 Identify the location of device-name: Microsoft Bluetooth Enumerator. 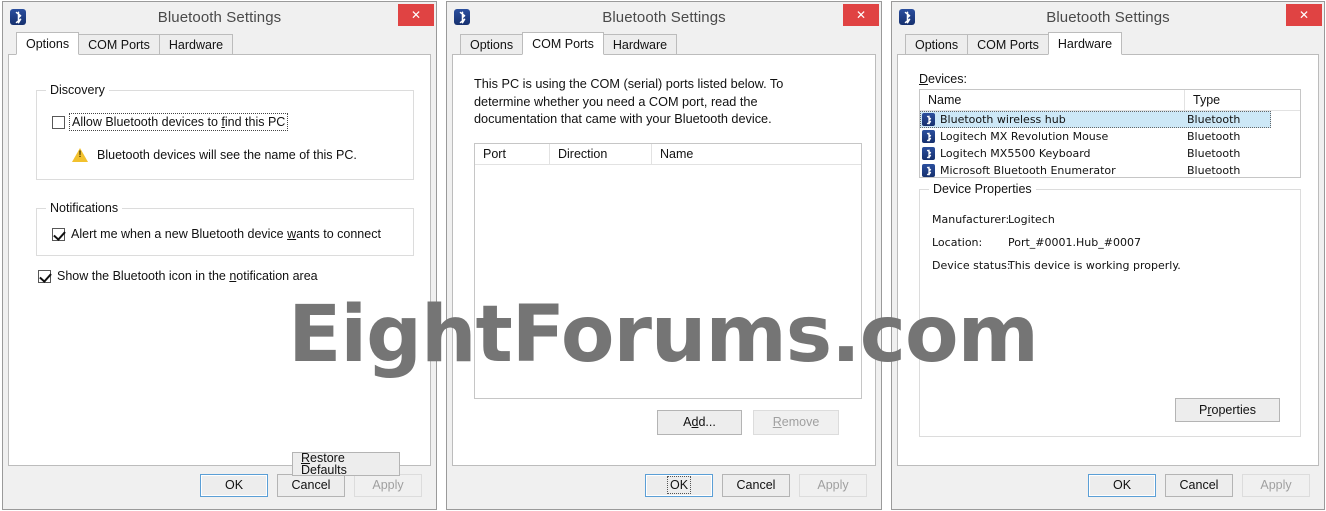
(1028, 170).